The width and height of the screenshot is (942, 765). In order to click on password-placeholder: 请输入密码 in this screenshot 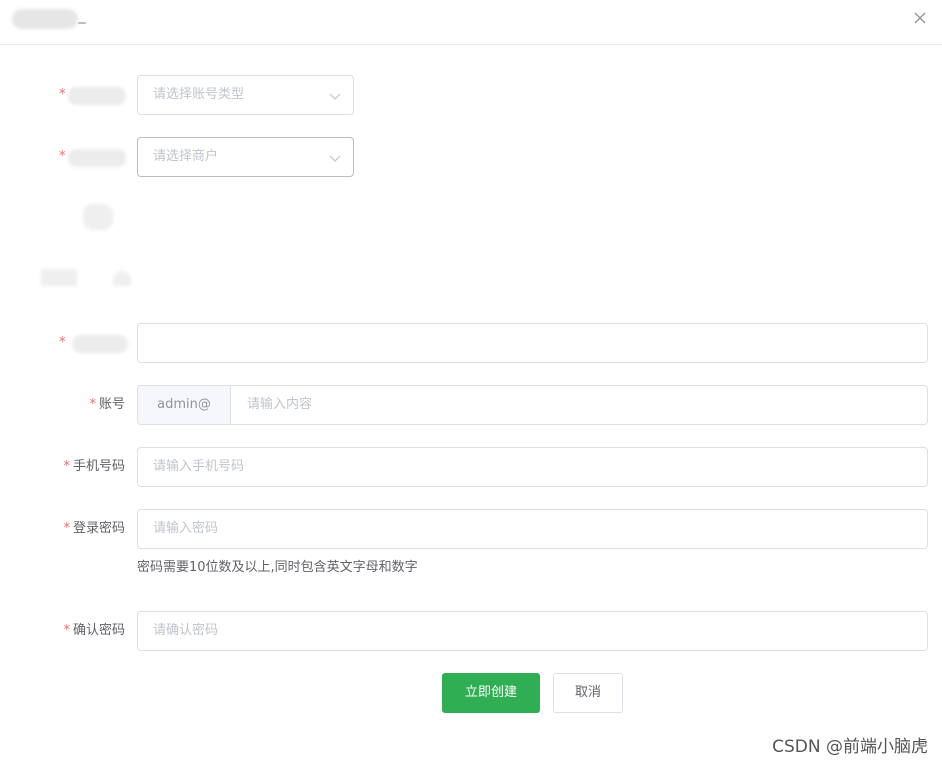, I will do `click(186, 528)`.